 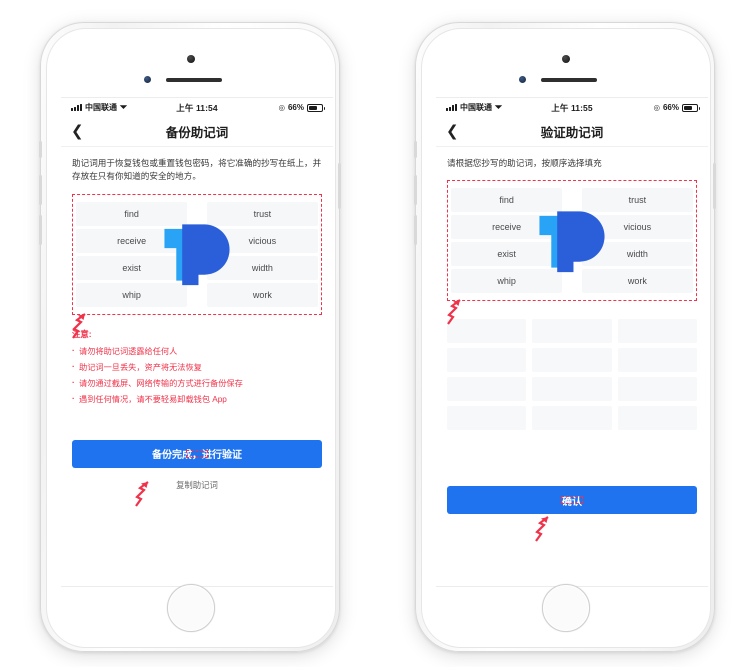 I want to click on notice-item: 请勿通过截屏、网络传输的方式进行备份保存, so click(x=197, y=383).